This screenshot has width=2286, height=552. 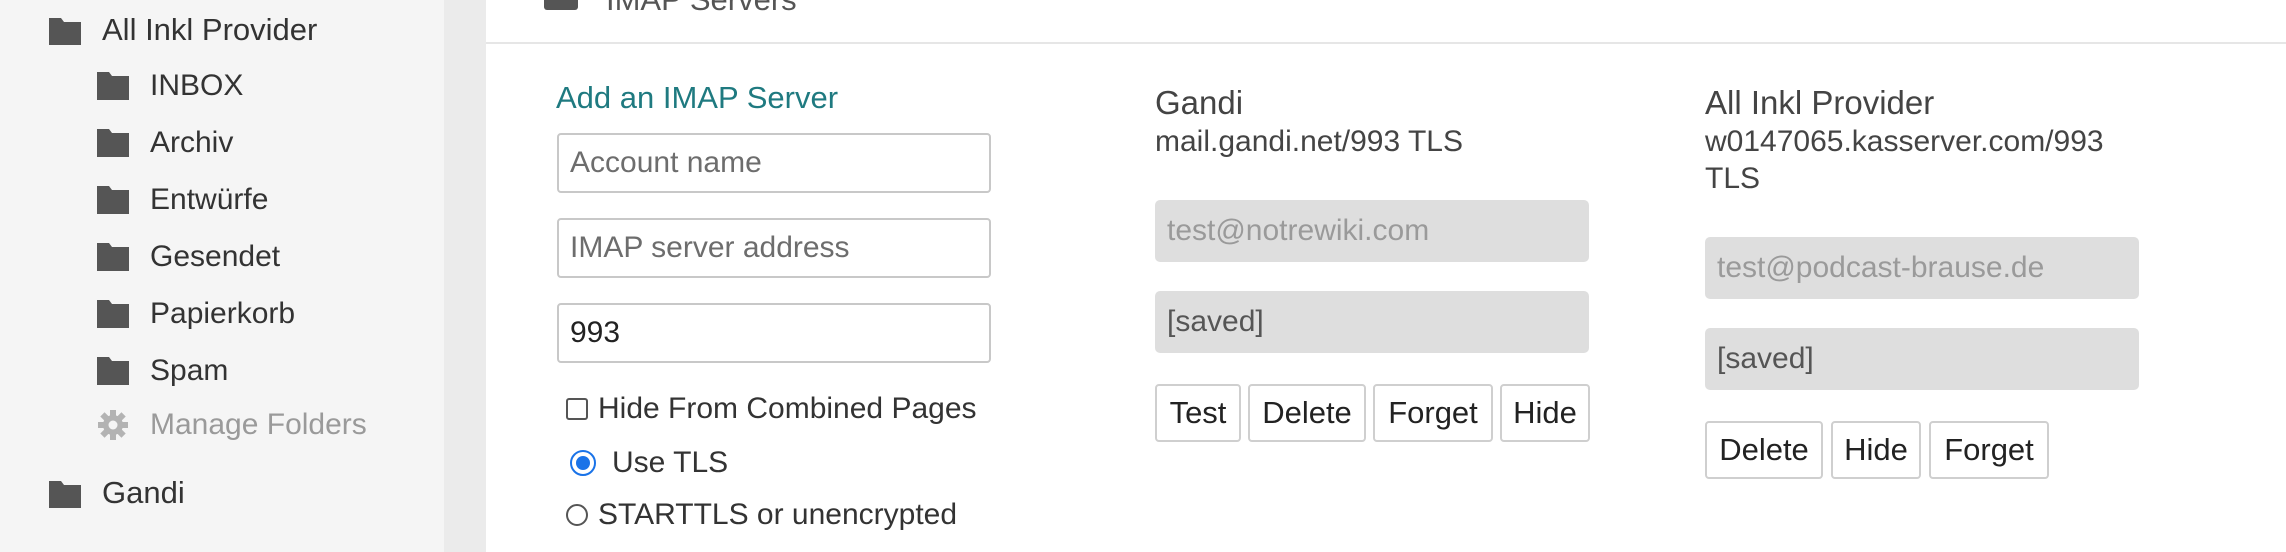 What do you see at coordinates (577, 515) in the screenshot?
I see `starttls-radio` at bounding box center [577, 515].